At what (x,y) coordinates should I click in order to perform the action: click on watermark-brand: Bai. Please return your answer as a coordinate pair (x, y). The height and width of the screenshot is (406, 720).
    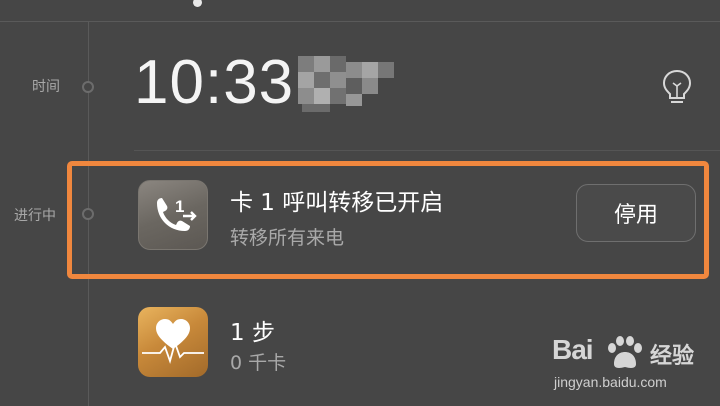
    Looking at the image, I should click on (573, 349).